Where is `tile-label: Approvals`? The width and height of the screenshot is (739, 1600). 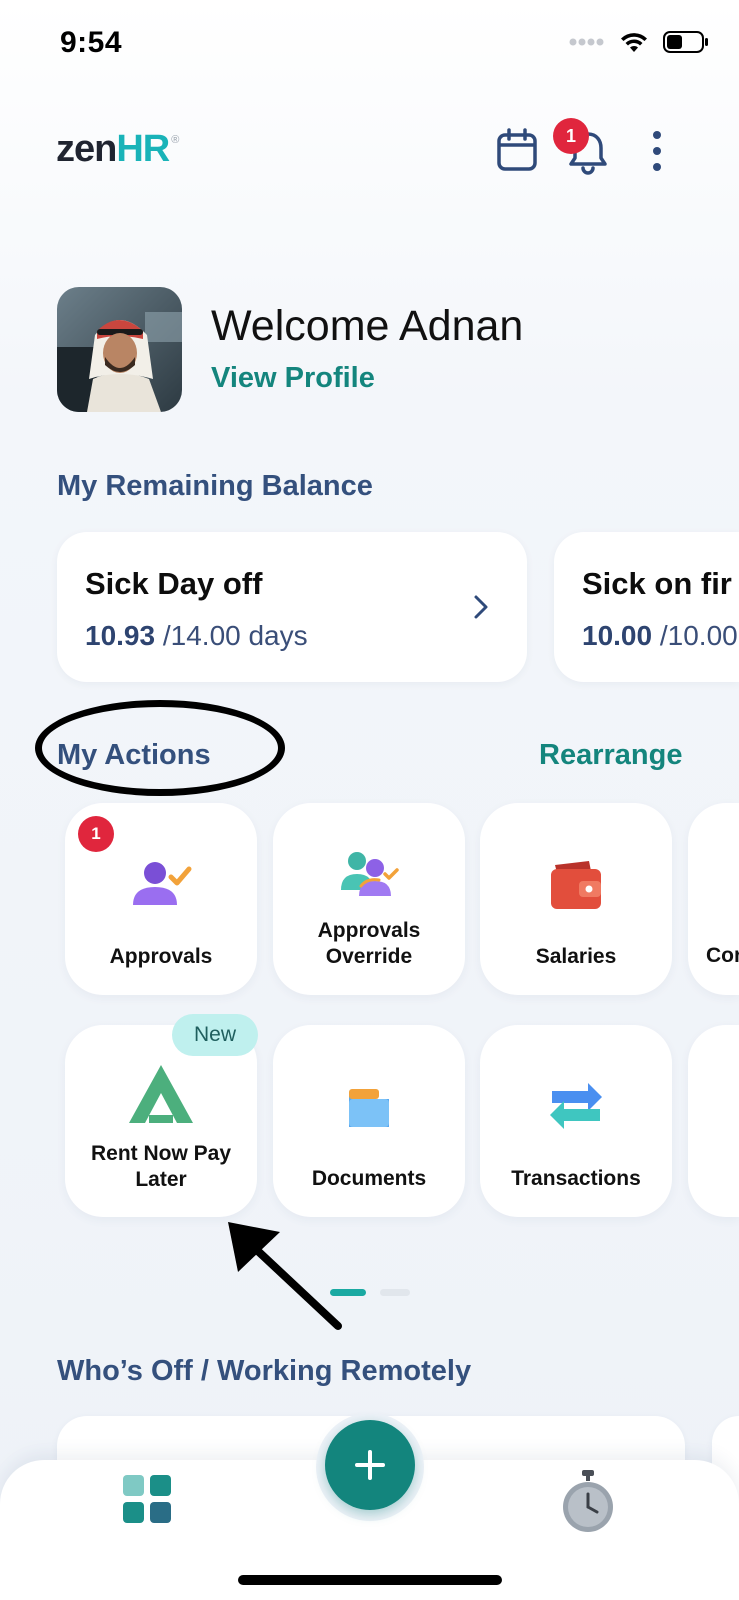
tile-label: Approvals is located at coordinates (161, 956).